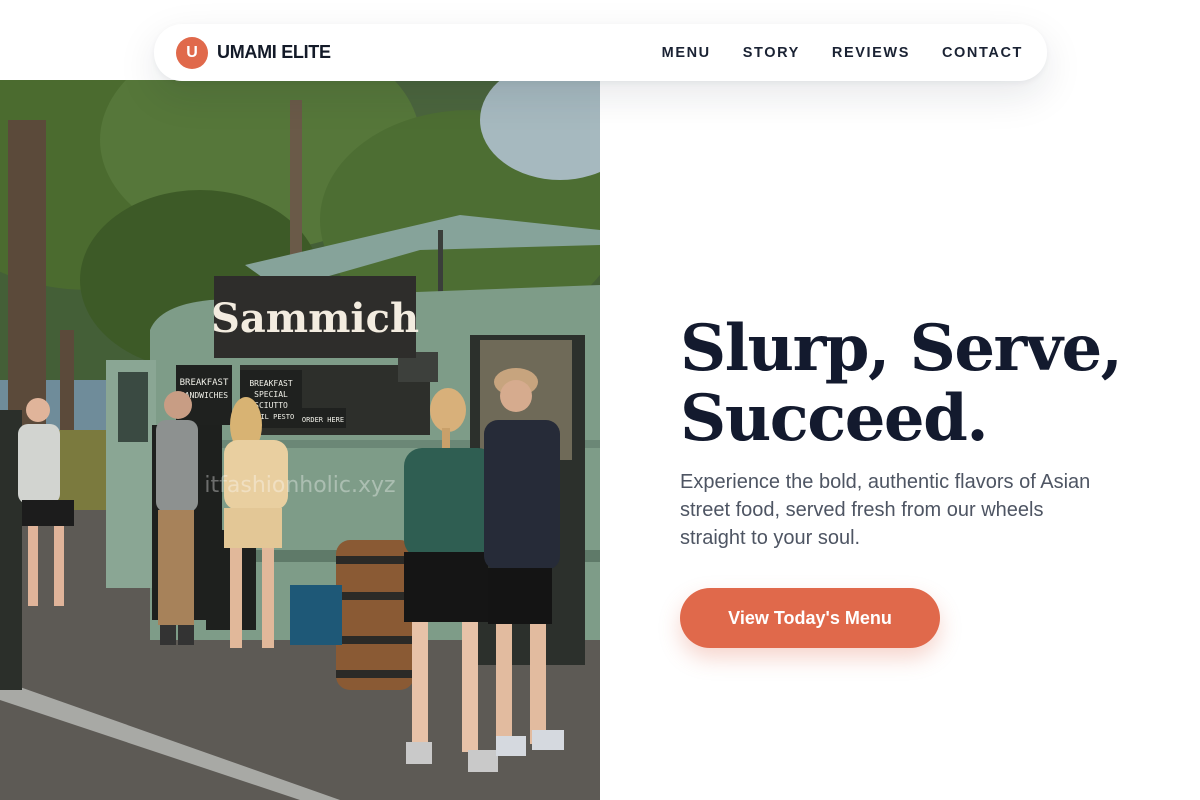 Image resolution: width=1200 pixels, height=800 pixels. What do you see at coordinates (834, 418) in the screenshot?
I see `hero-title-line-2: Succeed.` at bounding box center [834, 418].